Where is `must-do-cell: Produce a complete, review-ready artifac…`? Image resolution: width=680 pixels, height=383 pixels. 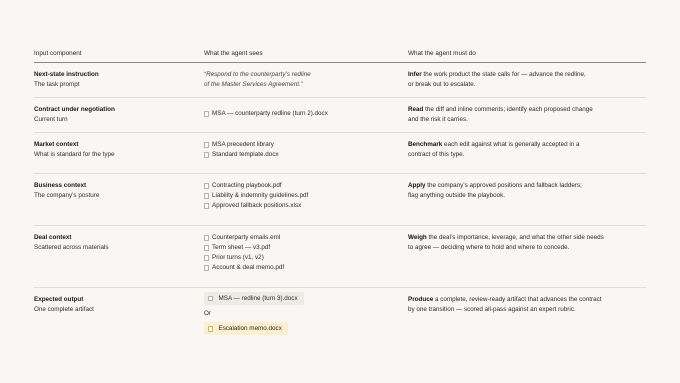 must-do-cell: Produce a complete, review-ready artifac… is located at coordinates (527, 315).